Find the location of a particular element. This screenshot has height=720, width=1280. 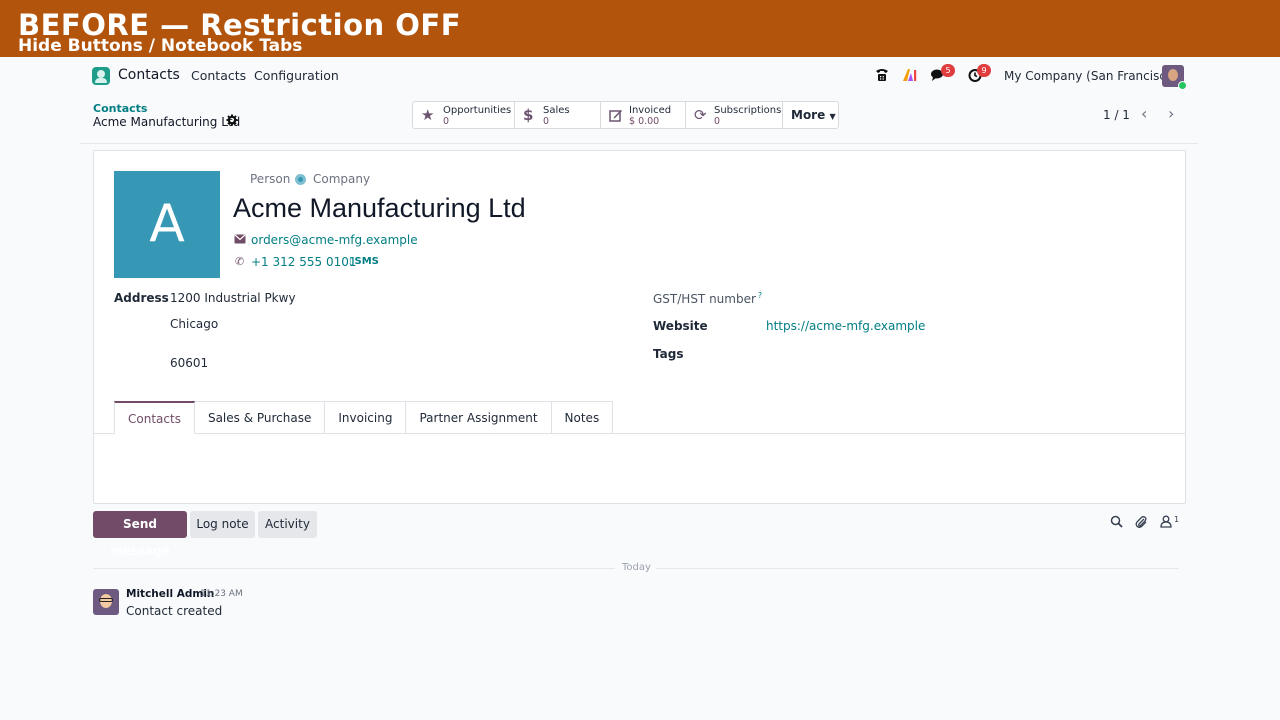

invoiced-label: Invoiced is located at coordinates (650, 110).